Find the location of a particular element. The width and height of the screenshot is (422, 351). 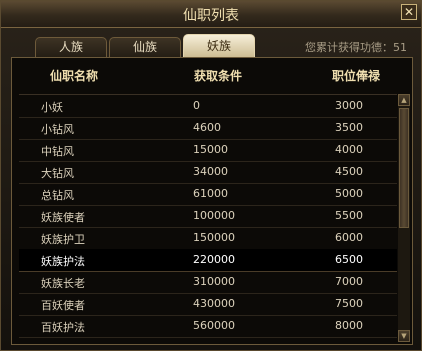

close-icon: ✕ is located at coordinates (409, 12).